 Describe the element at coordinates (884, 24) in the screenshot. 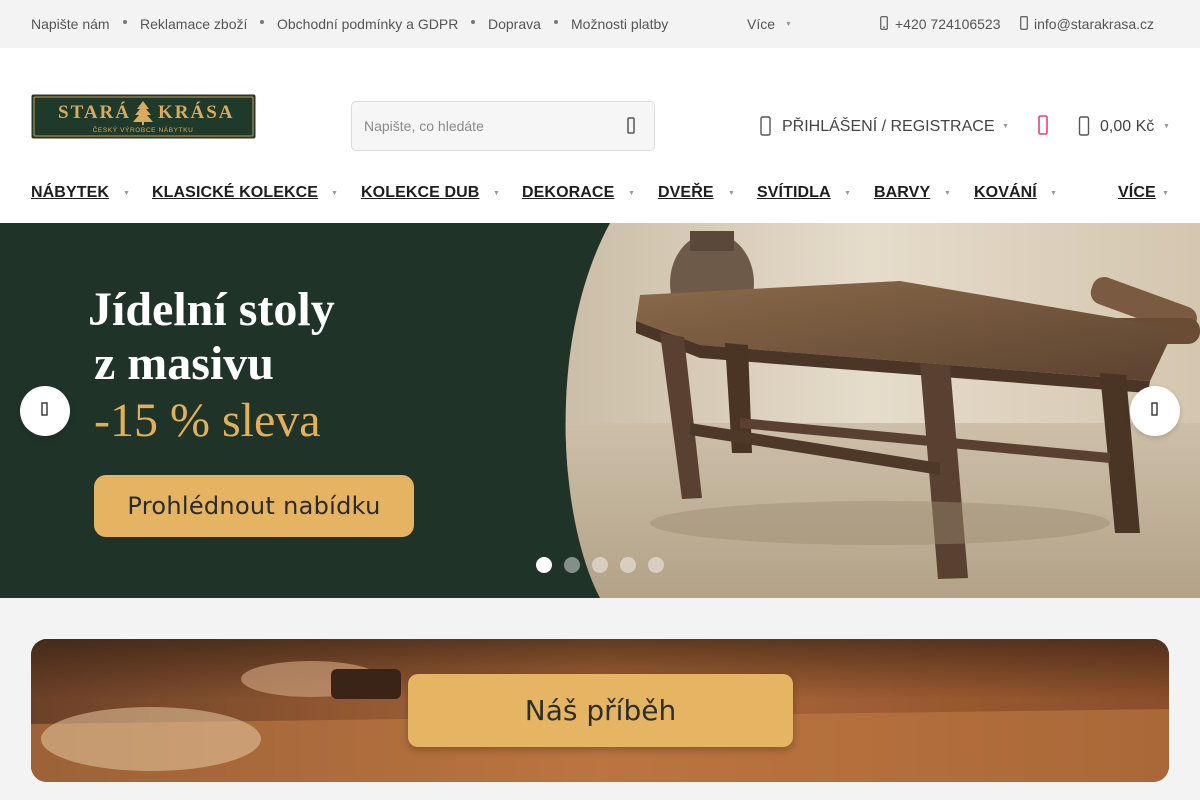

I see `phone-icon` at that location.